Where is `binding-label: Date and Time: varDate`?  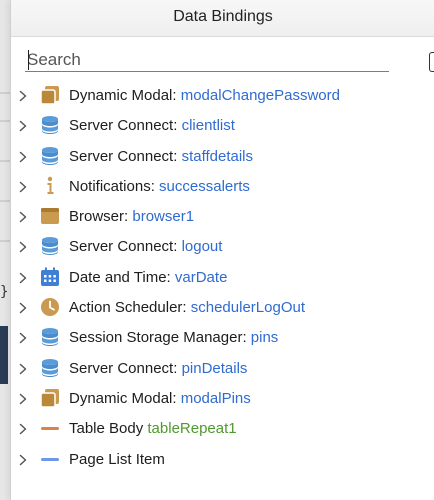
binding-label: Date and Time: varDate is located at coordinates (148, 277).